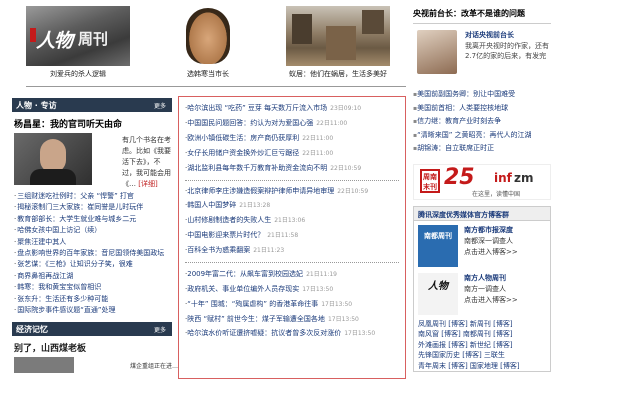 The width and height of the screenshot is (640, 400). I want to click on news-item: 山村修剧制造者的失败人生21日13:06, so click(292, 220).